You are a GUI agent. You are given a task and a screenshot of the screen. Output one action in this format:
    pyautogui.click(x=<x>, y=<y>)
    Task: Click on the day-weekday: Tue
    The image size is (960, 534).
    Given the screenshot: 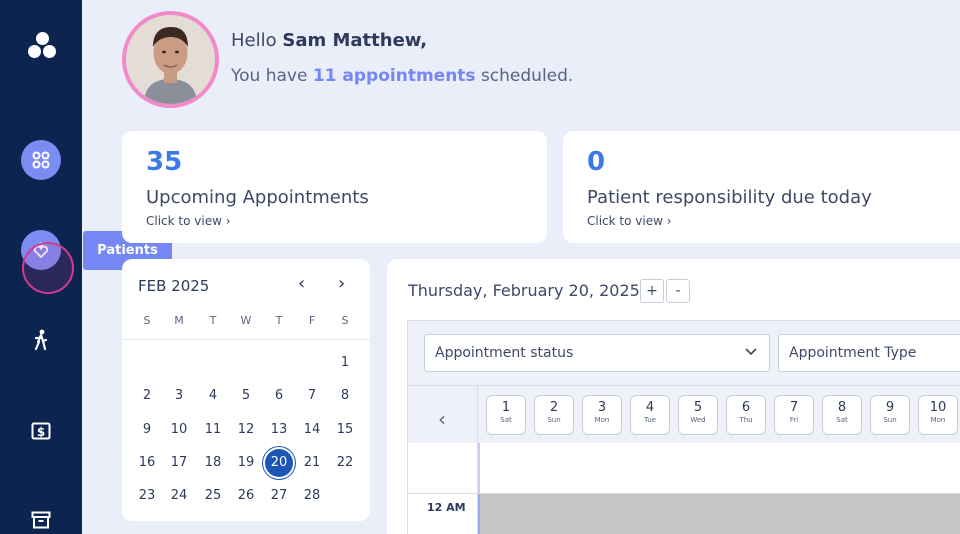 What is the action you would take?
    pyautogui.click(x=650, y=420)
    